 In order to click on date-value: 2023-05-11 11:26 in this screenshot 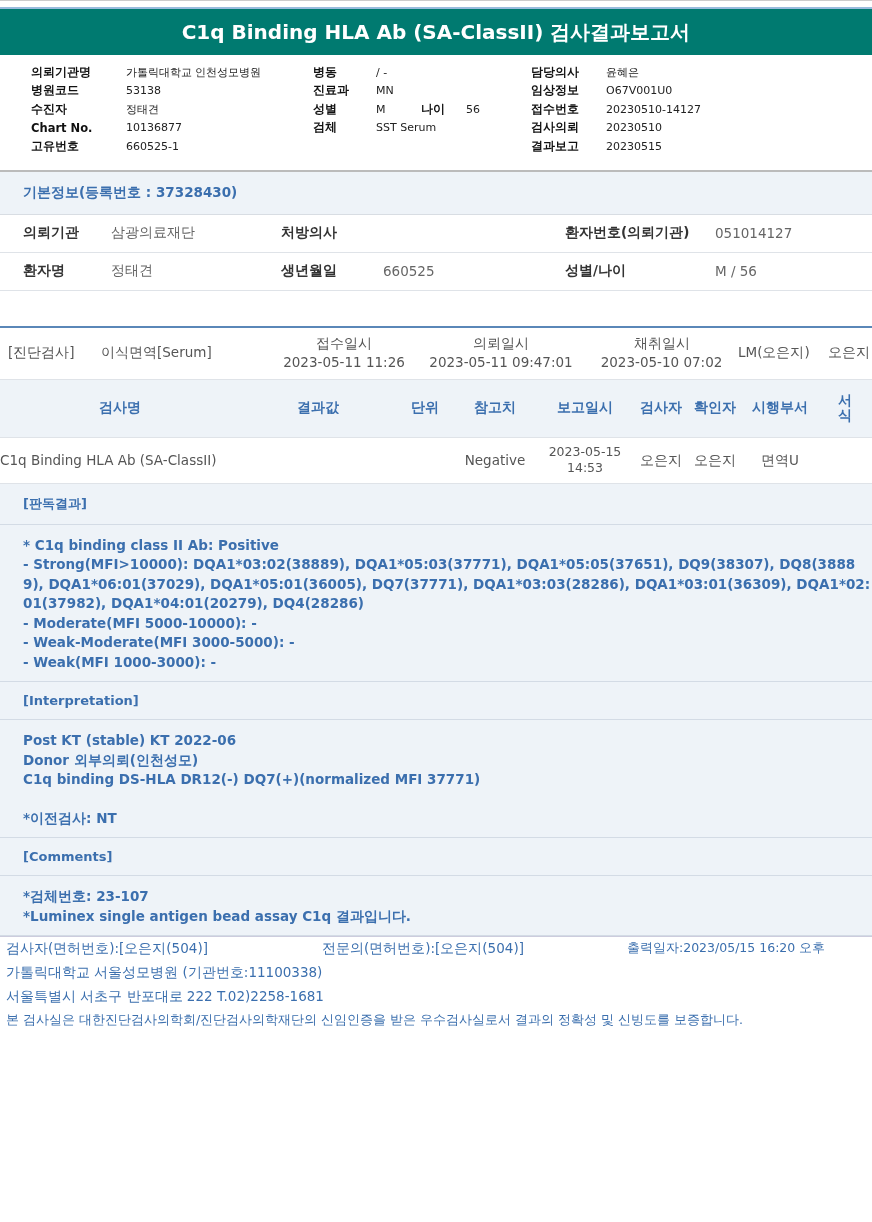, I will do `click(344, 362)`.